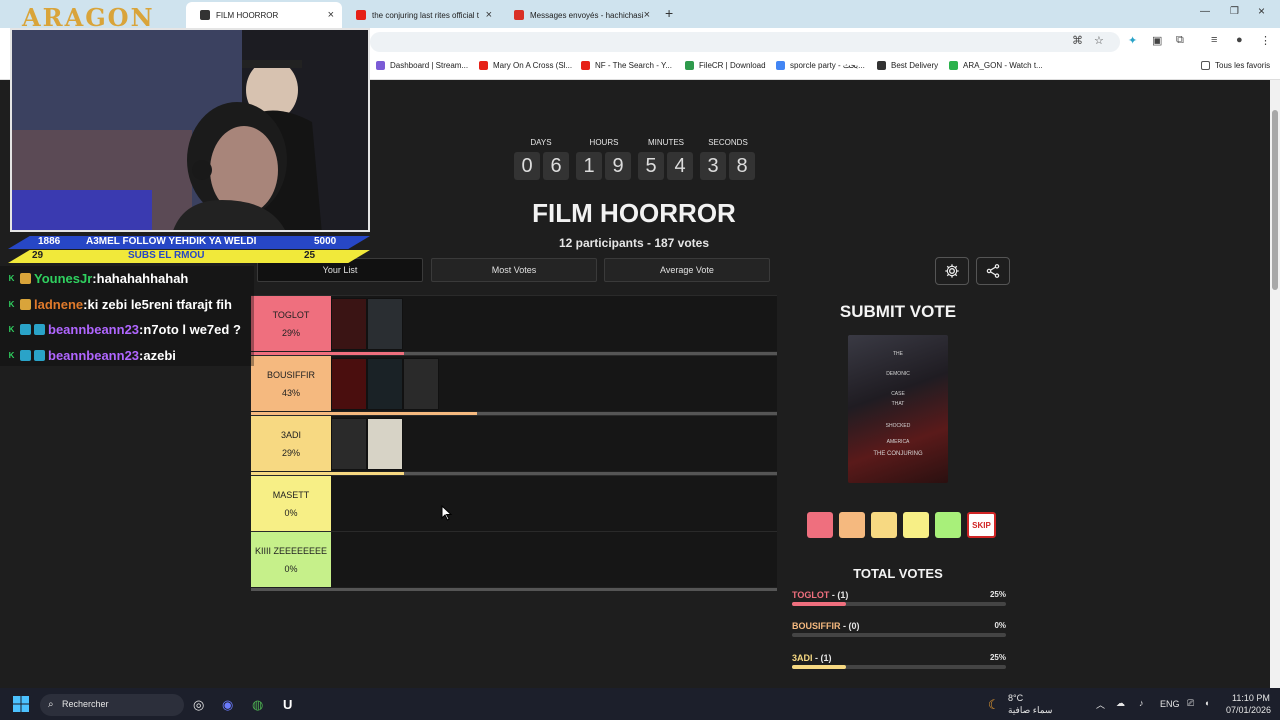 This screenshot has height=720, width=1280. Describe the element at coordinates (1235, 65) in the screenshot. I see `all-favorites: Tous les favoris` at that location.